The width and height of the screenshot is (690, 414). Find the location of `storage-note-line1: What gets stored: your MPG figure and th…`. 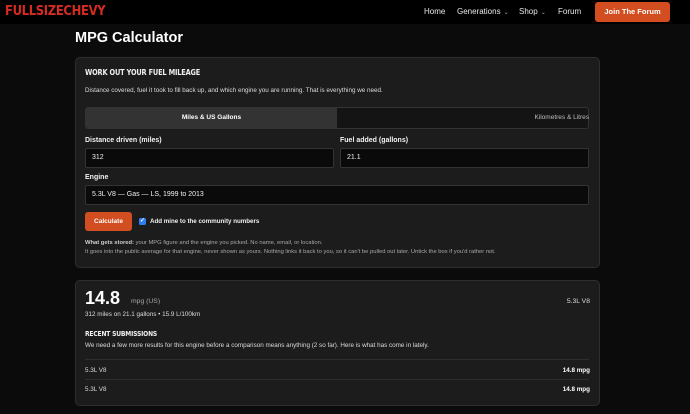

storage-note-line1: What gets stored: your MPG figure and th… is located at coordinates (203, 243).